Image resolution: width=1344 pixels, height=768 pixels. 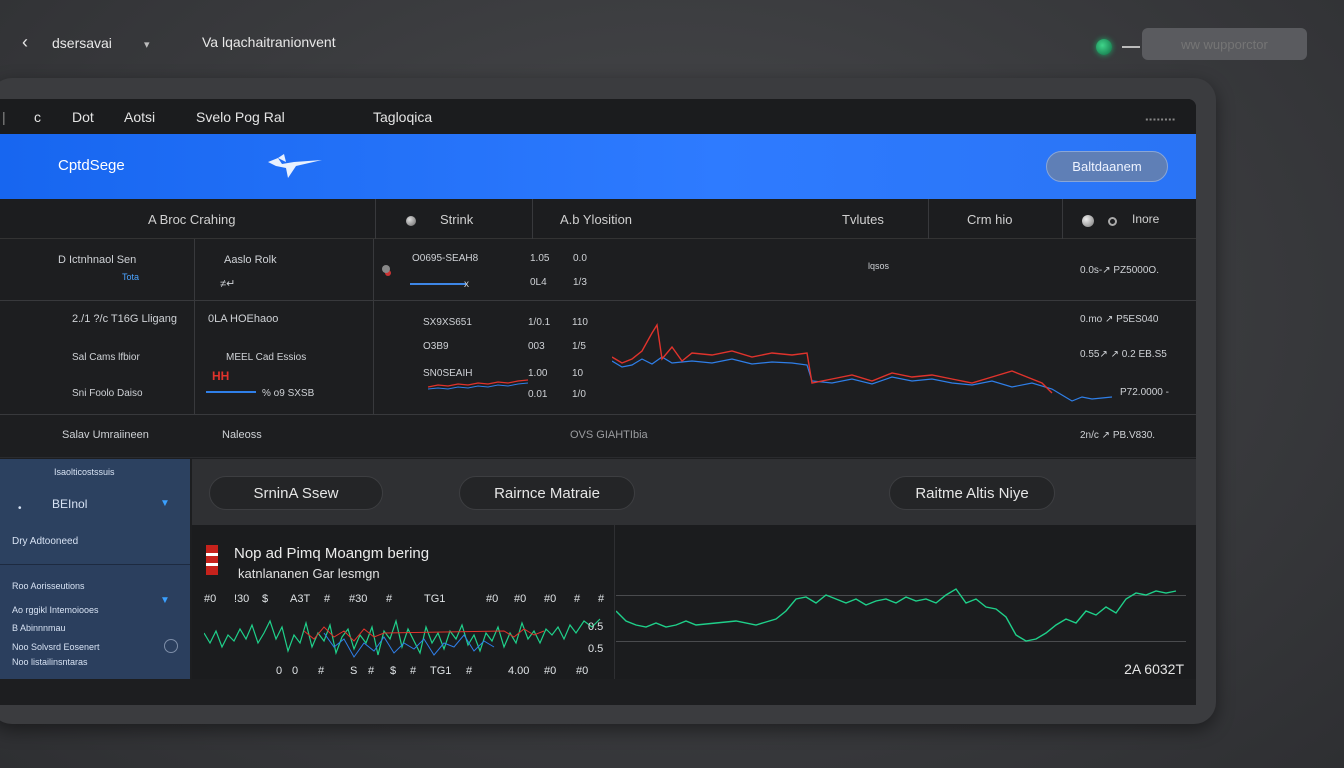 I want to click on column-header: A.b Ylosition, so click(x=596, y=219).